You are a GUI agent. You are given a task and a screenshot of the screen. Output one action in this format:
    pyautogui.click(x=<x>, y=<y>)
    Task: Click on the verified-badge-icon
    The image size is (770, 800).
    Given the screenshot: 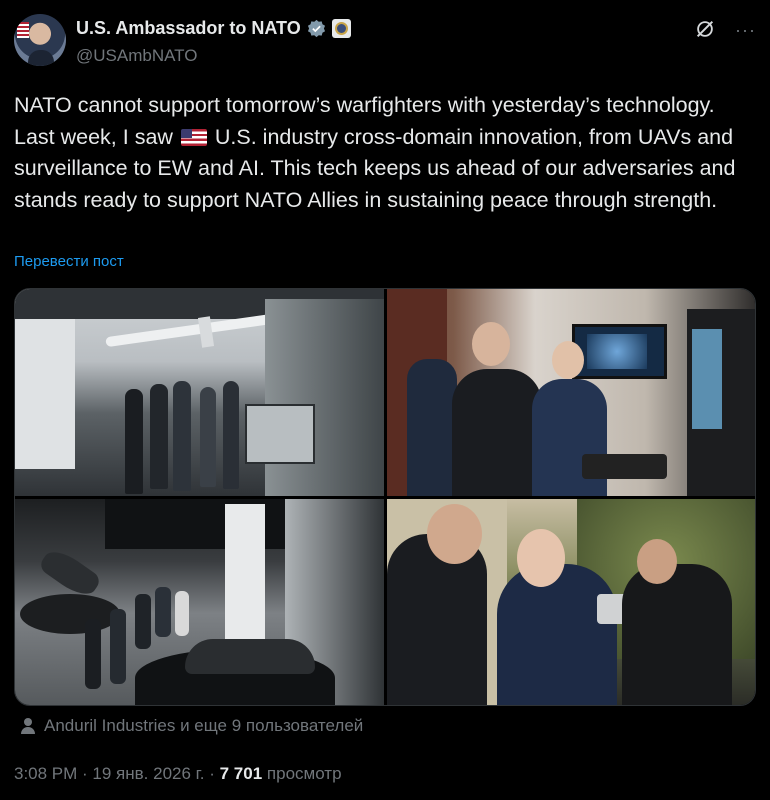 What is the action you would take?
    pyautogui.click(x=316, y=28)
    